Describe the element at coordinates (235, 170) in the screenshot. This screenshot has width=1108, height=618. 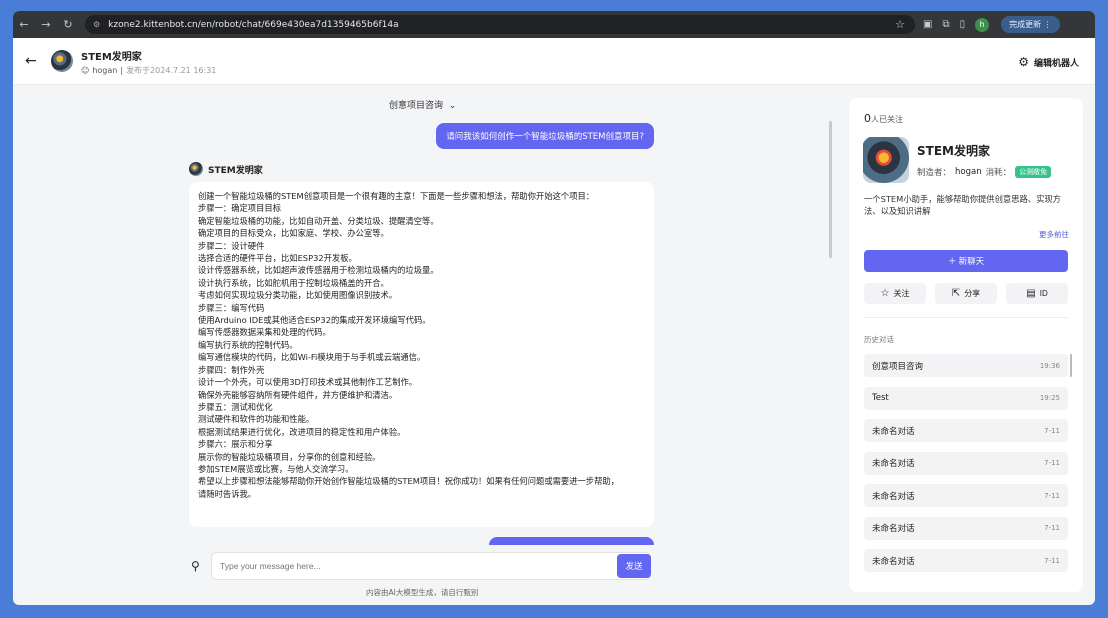
I see `bot-name: STEM发明家` at that location.